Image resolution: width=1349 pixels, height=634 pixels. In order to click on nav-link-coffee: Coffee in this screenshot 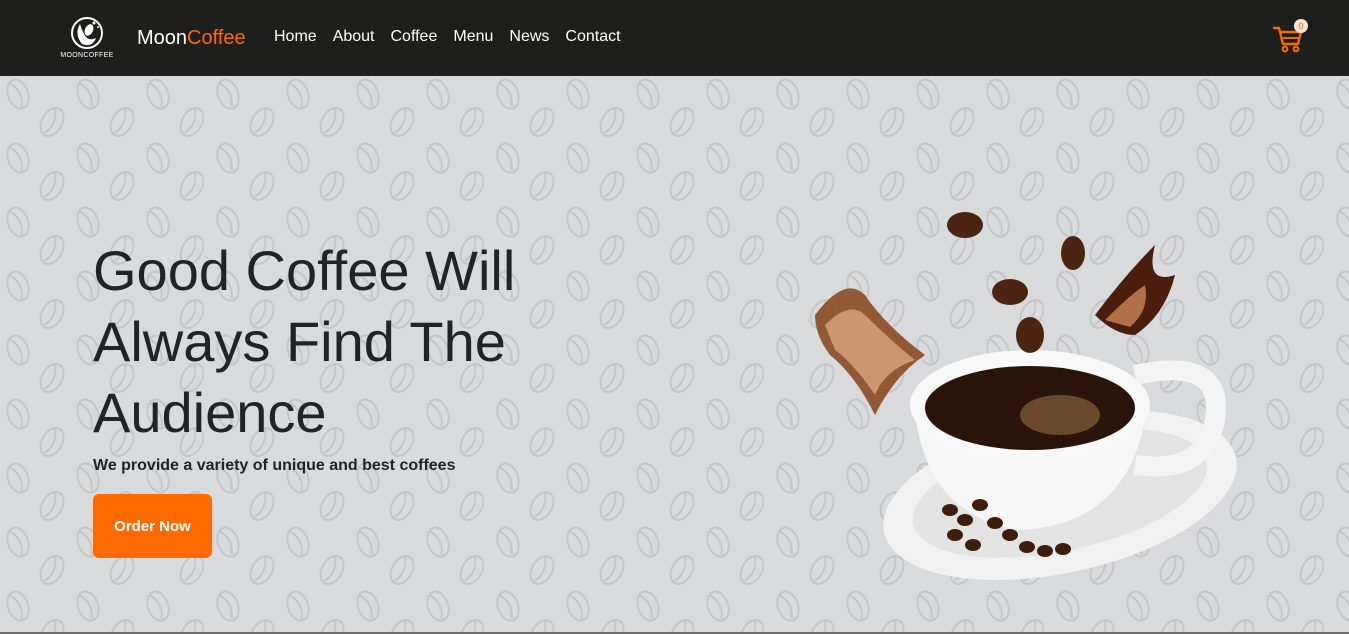, I will do `click(414, 37)`.